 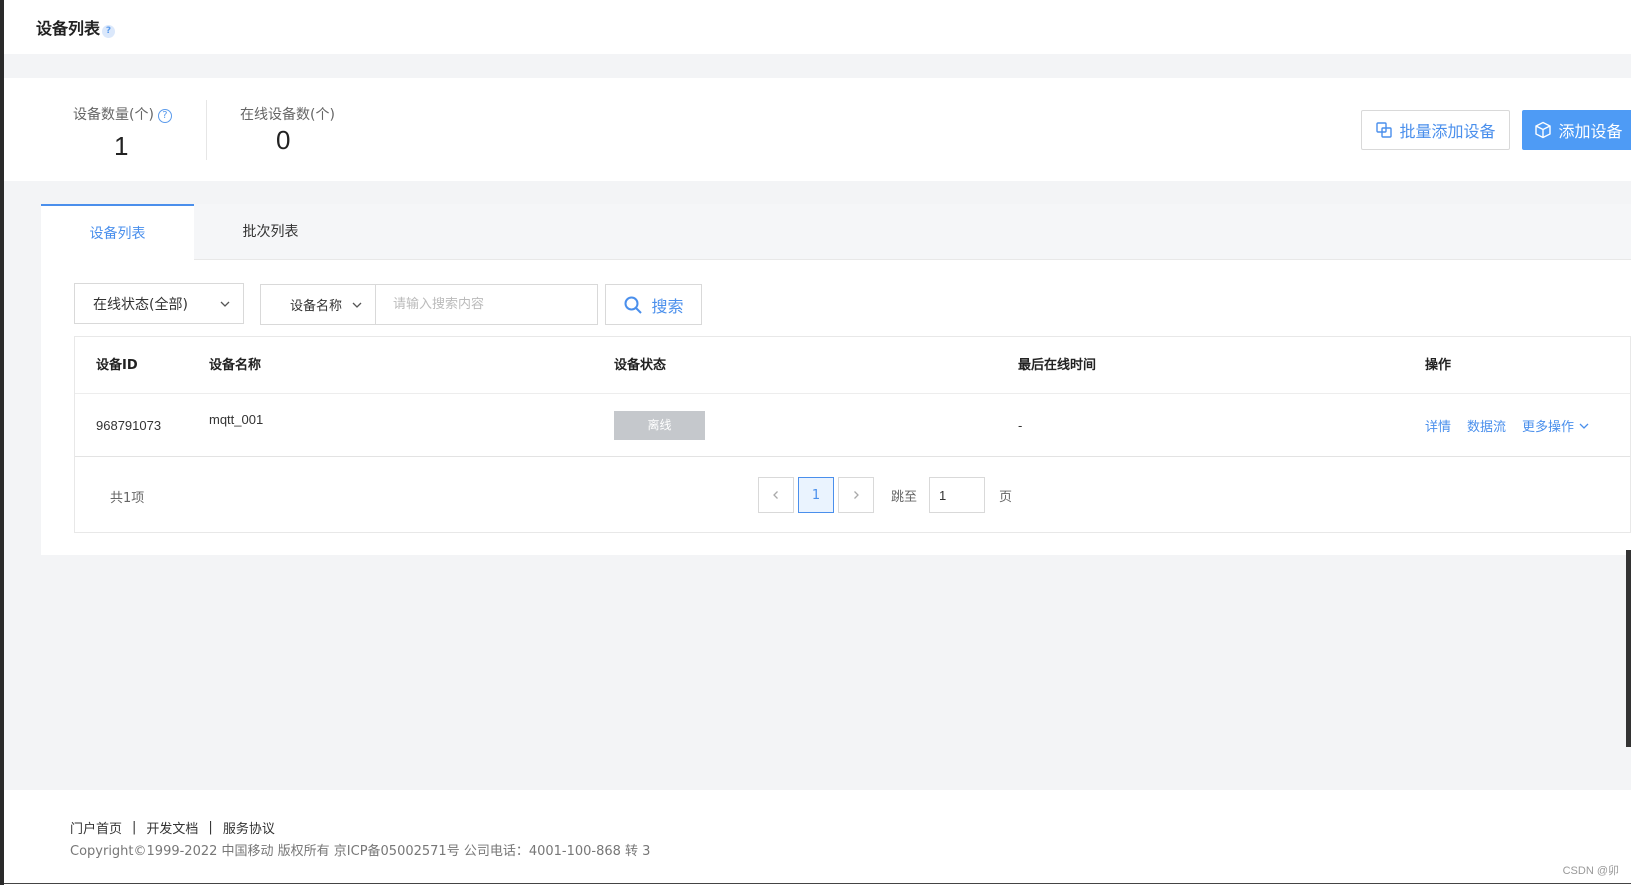 What do you see at coordinates (633, 305) in the screenshot?
I see `search-icon` at bounding box center [633, 305].